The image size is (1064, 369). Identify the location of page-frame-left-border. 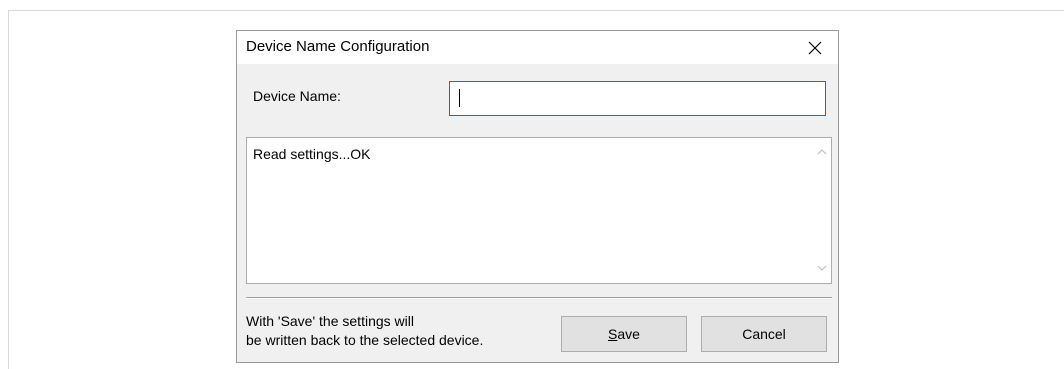
(8, 189).